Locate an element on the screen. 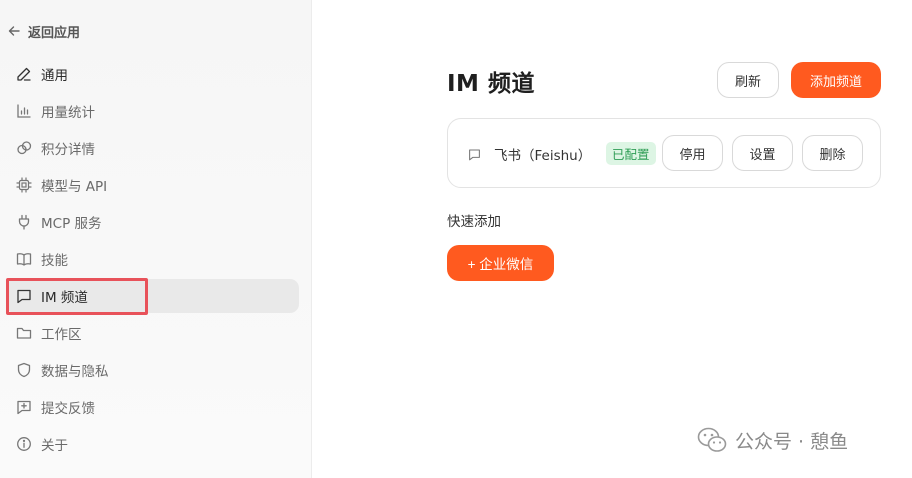  sidebar-item-label: 关于 is located at coordinates (54, 446).